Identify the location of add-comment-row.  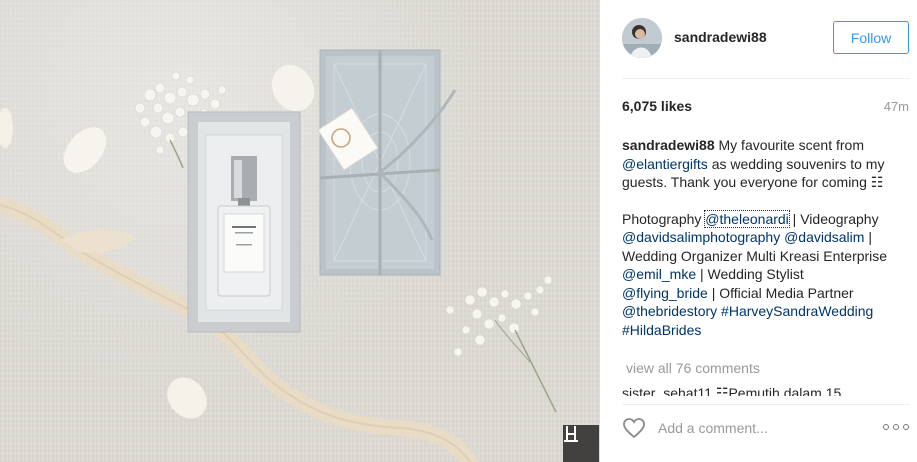
(758, 433).